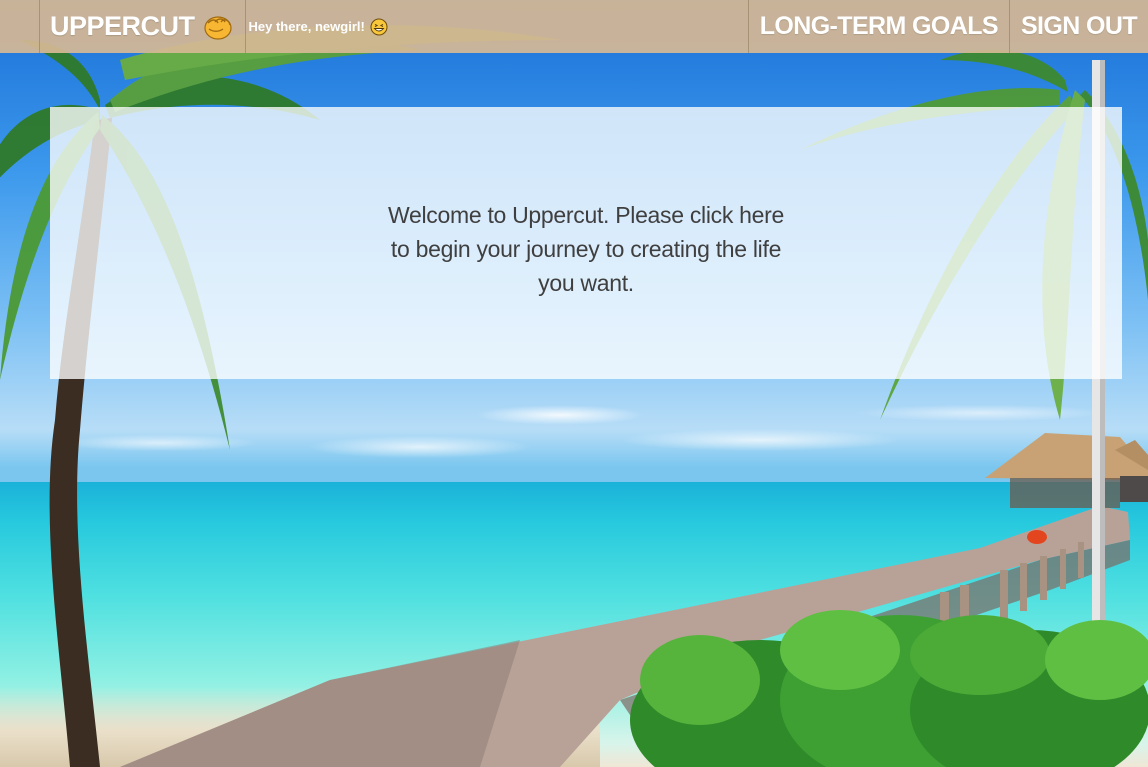 This screenshot has height=767, width=1148. I want to click on brand-label: UPPERCUT, so click(122, 26).